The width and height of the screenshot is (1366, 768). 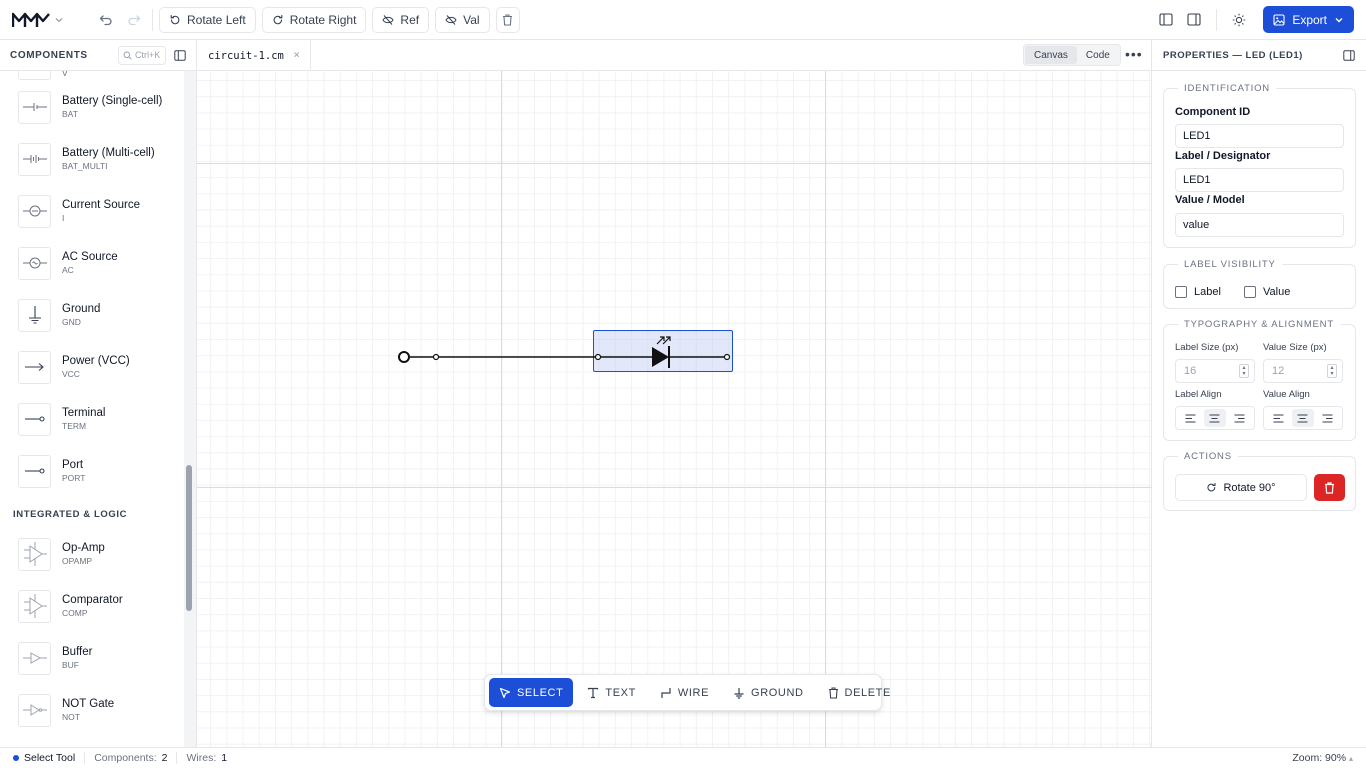 What do you see at coordinates (451, 19) in the screenshot?
I see `eye-off-icon` at bounding box center [451, 19].